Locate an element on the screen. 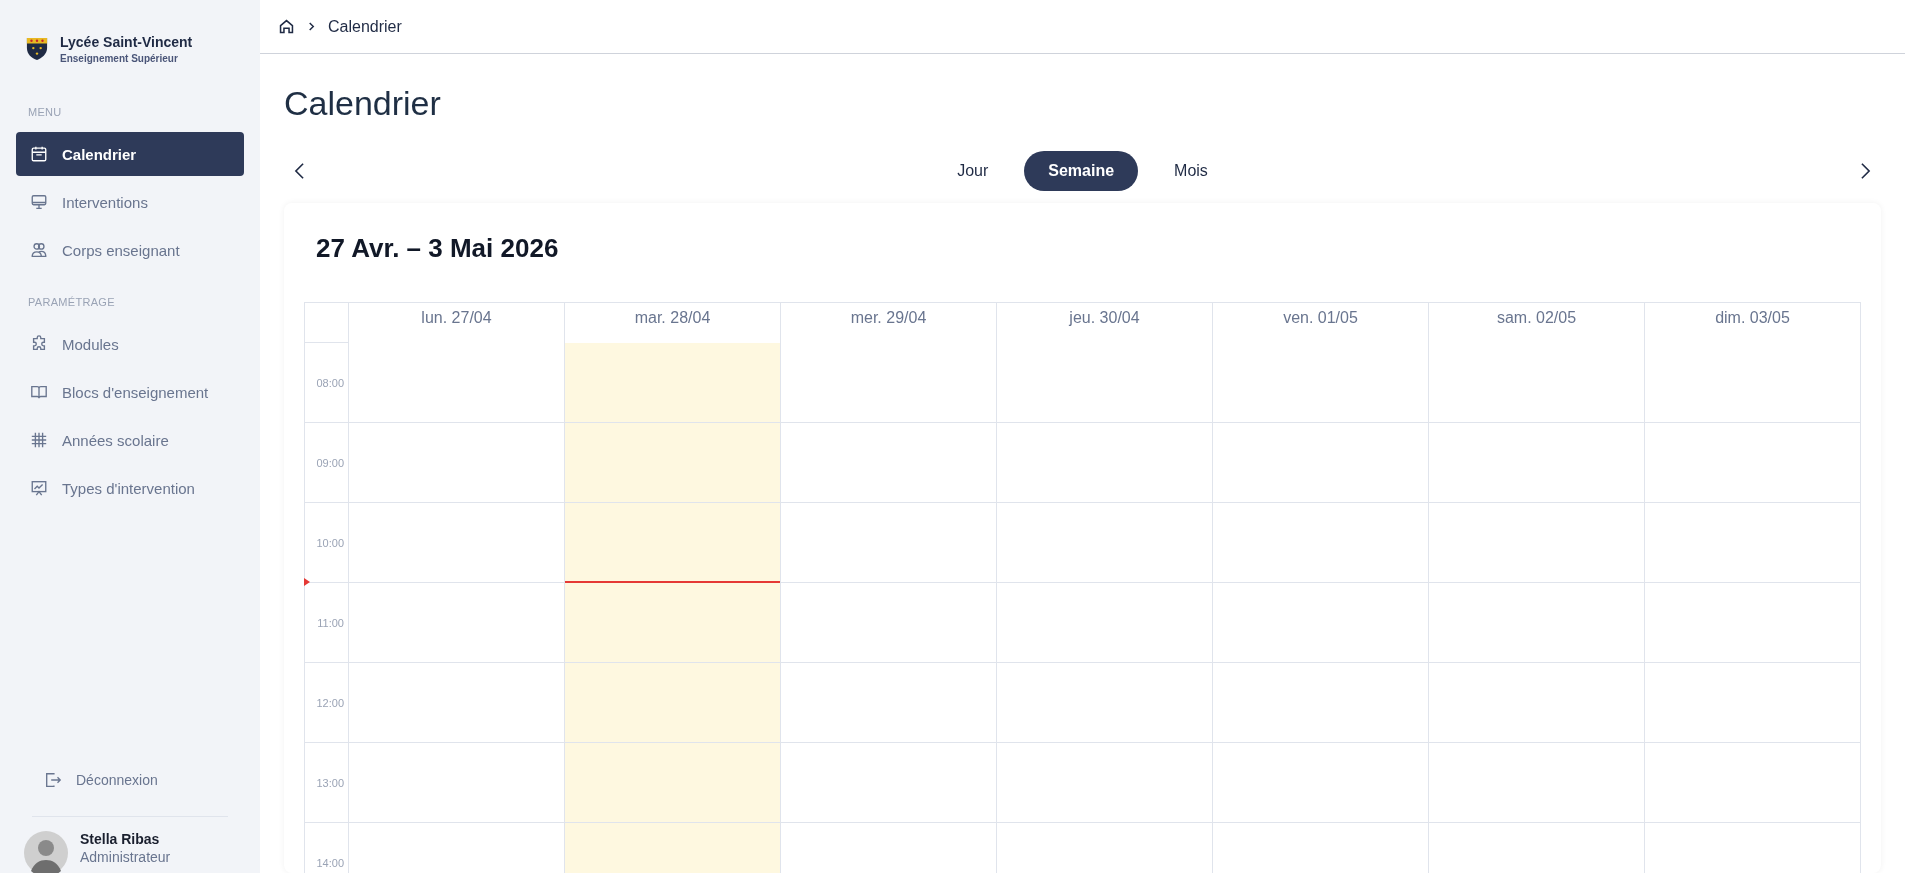 The image size is (1905, 873). date-range: 27 Avr. – 3 Mai 2026 is located at coordinates (438, 248).